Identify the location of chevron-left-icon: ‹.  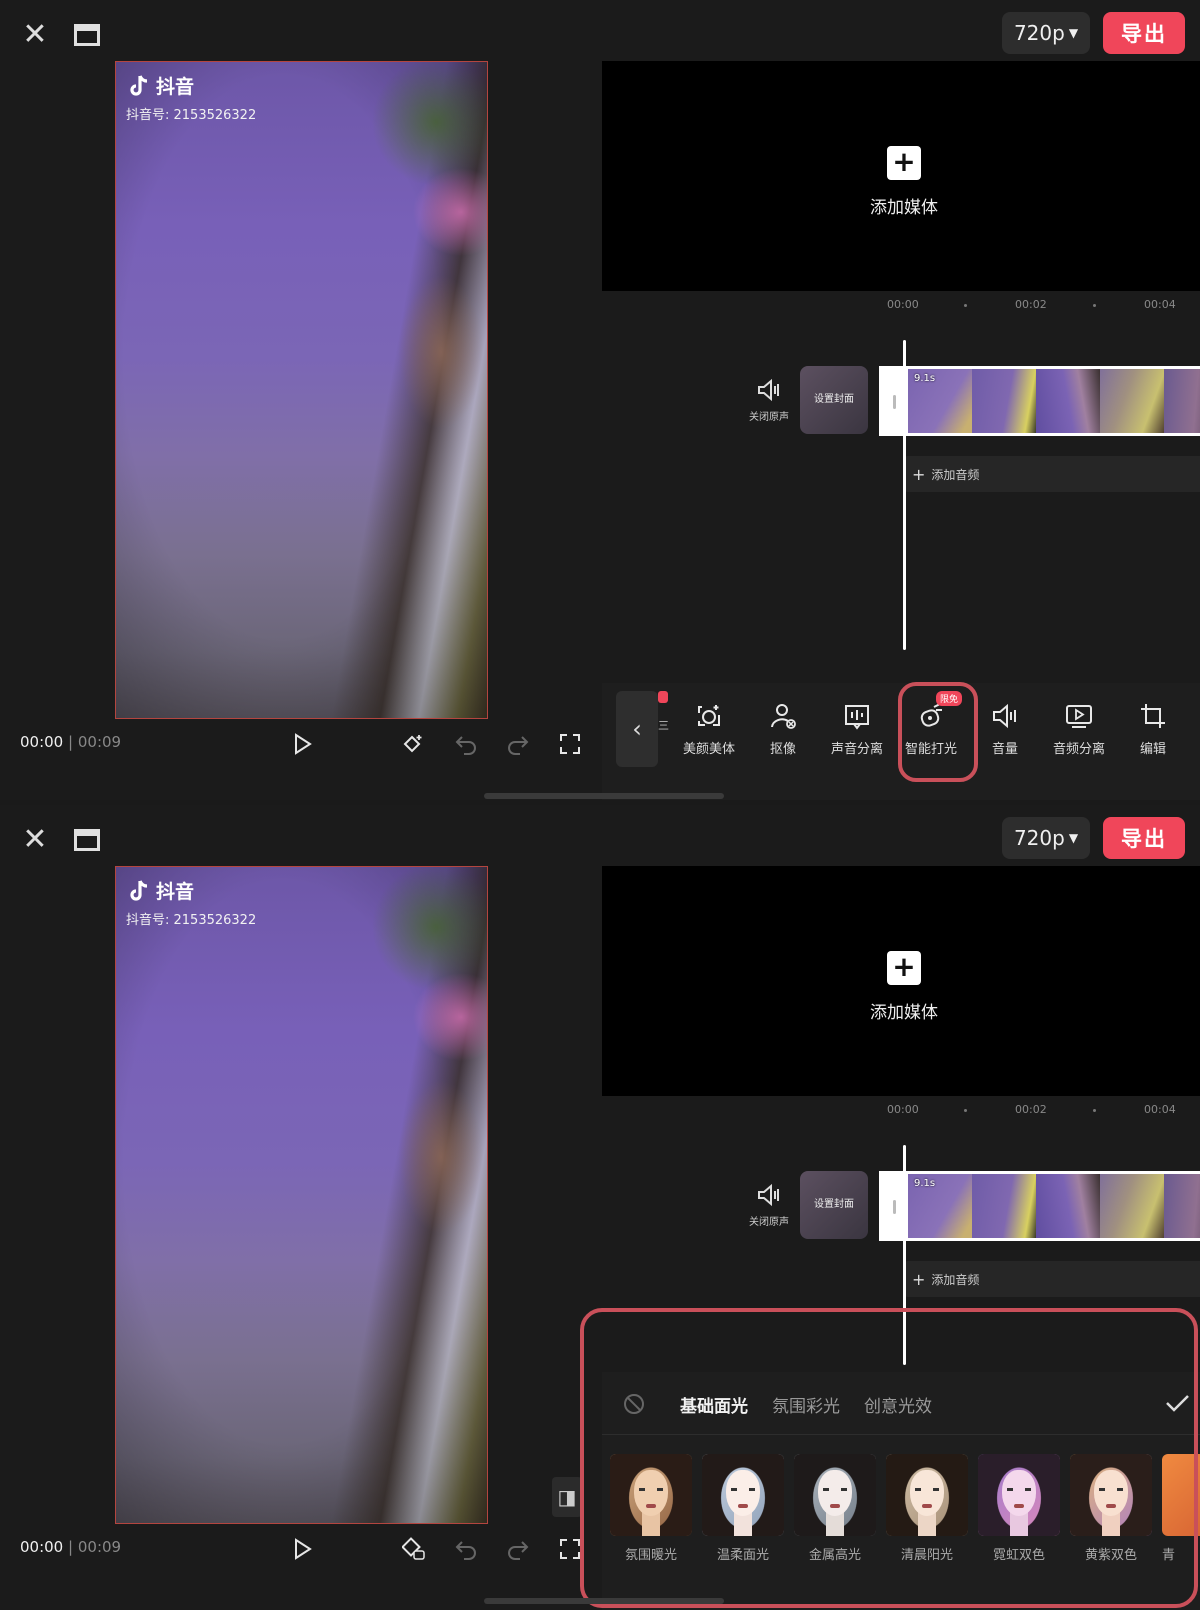
(637, 729).